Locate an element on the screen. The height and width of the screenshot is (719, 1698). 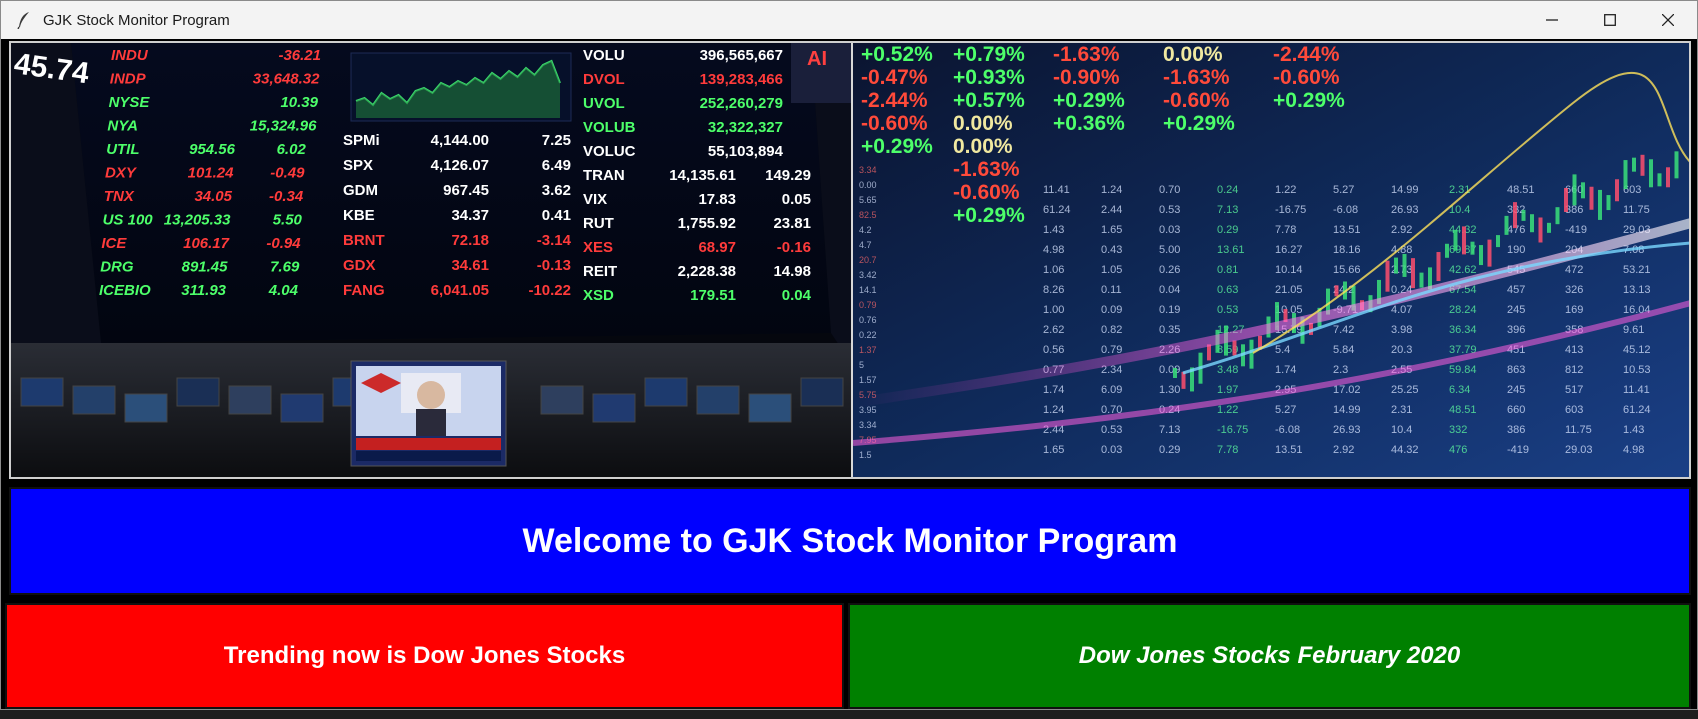
ticker-symbol: NYA is located at coordinates (122, 126).